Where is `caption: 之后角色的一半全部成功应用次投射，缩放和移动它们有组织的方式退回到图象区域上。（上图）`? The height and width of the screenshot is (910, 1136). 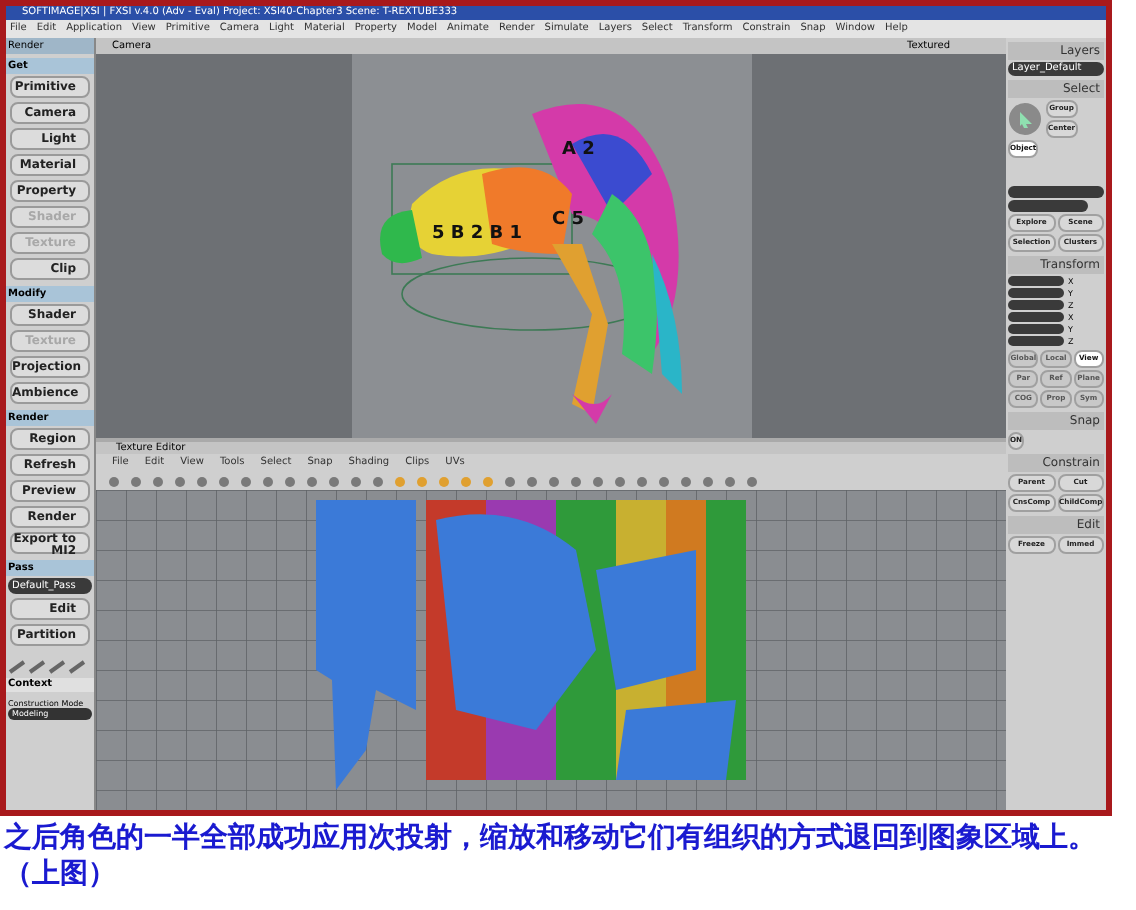 caption: 之后角色的一半全部成功应用次投射，缩放和移动它们有组织的方式退回到图象区域上。（上图） is located at coordinates (549, 855).